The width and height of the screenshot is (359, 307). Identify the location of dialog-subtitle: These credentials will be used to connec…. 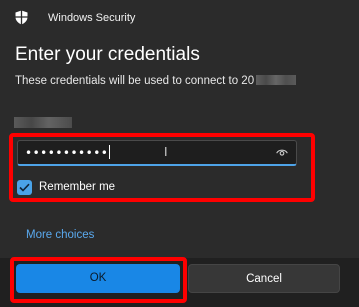
(156, 81).